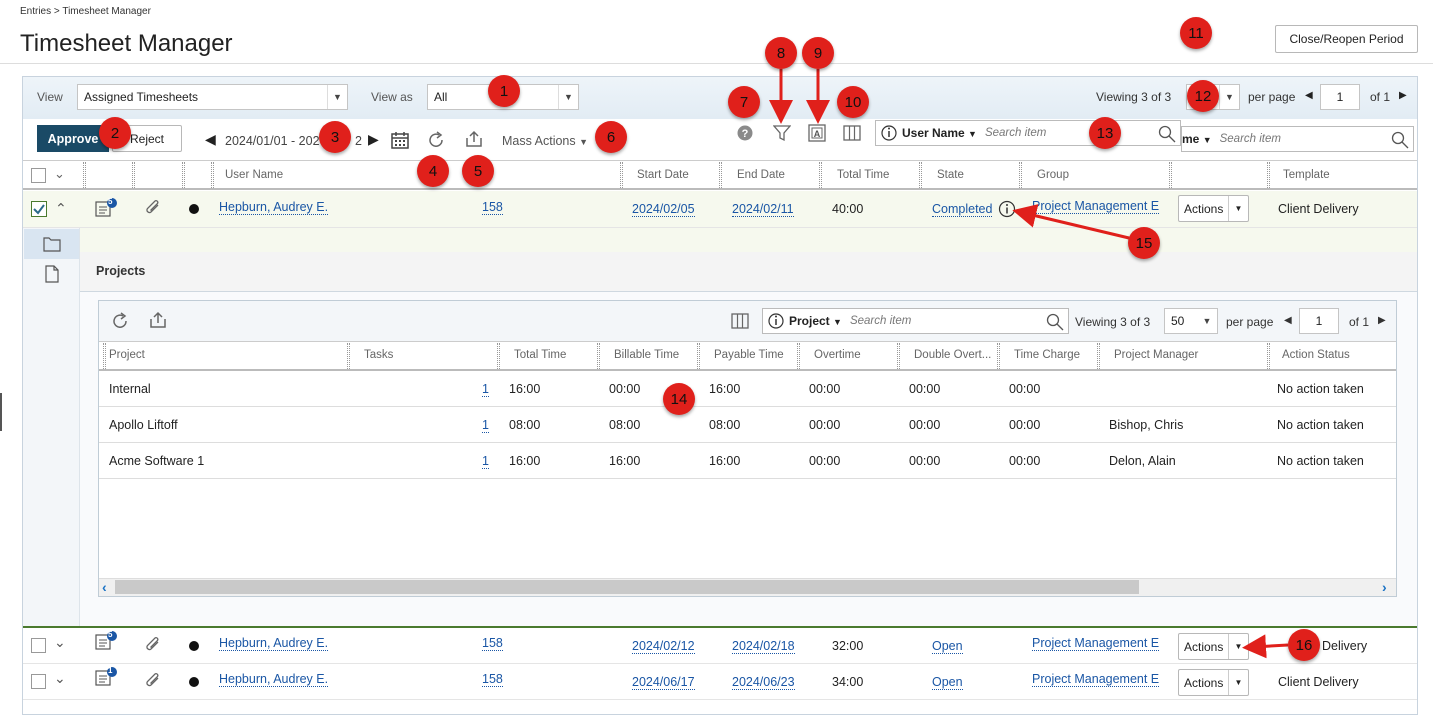 This screenshot has width=1433, height=715. I want to click on scroll-left-icon: ‹, so click(104, 587).